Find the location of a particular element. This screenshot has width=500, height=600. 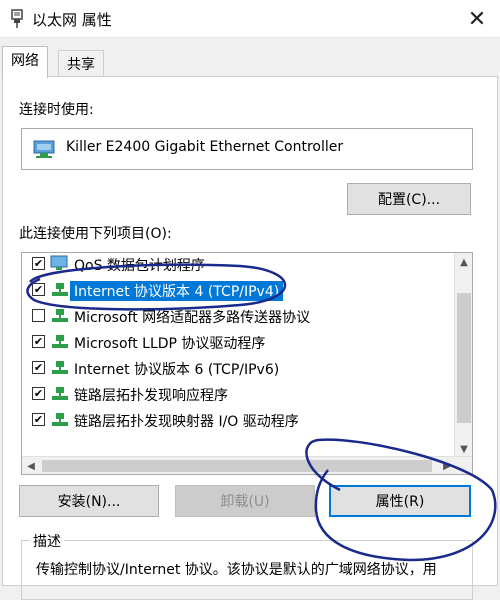

uninstall-button: 卸载(U) is located at coordinates (245, 501).